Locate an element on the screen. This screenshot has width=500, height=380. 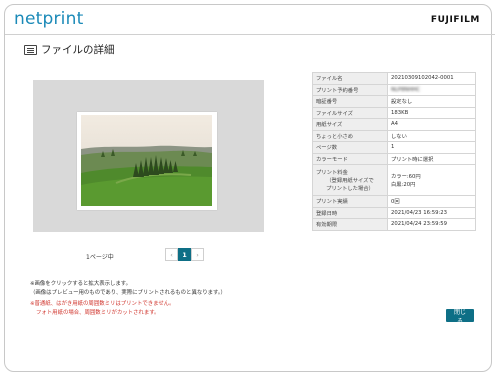
table-row: 登録日時 2021/04/23 16:59:23 is located at coordinates (394, 212).